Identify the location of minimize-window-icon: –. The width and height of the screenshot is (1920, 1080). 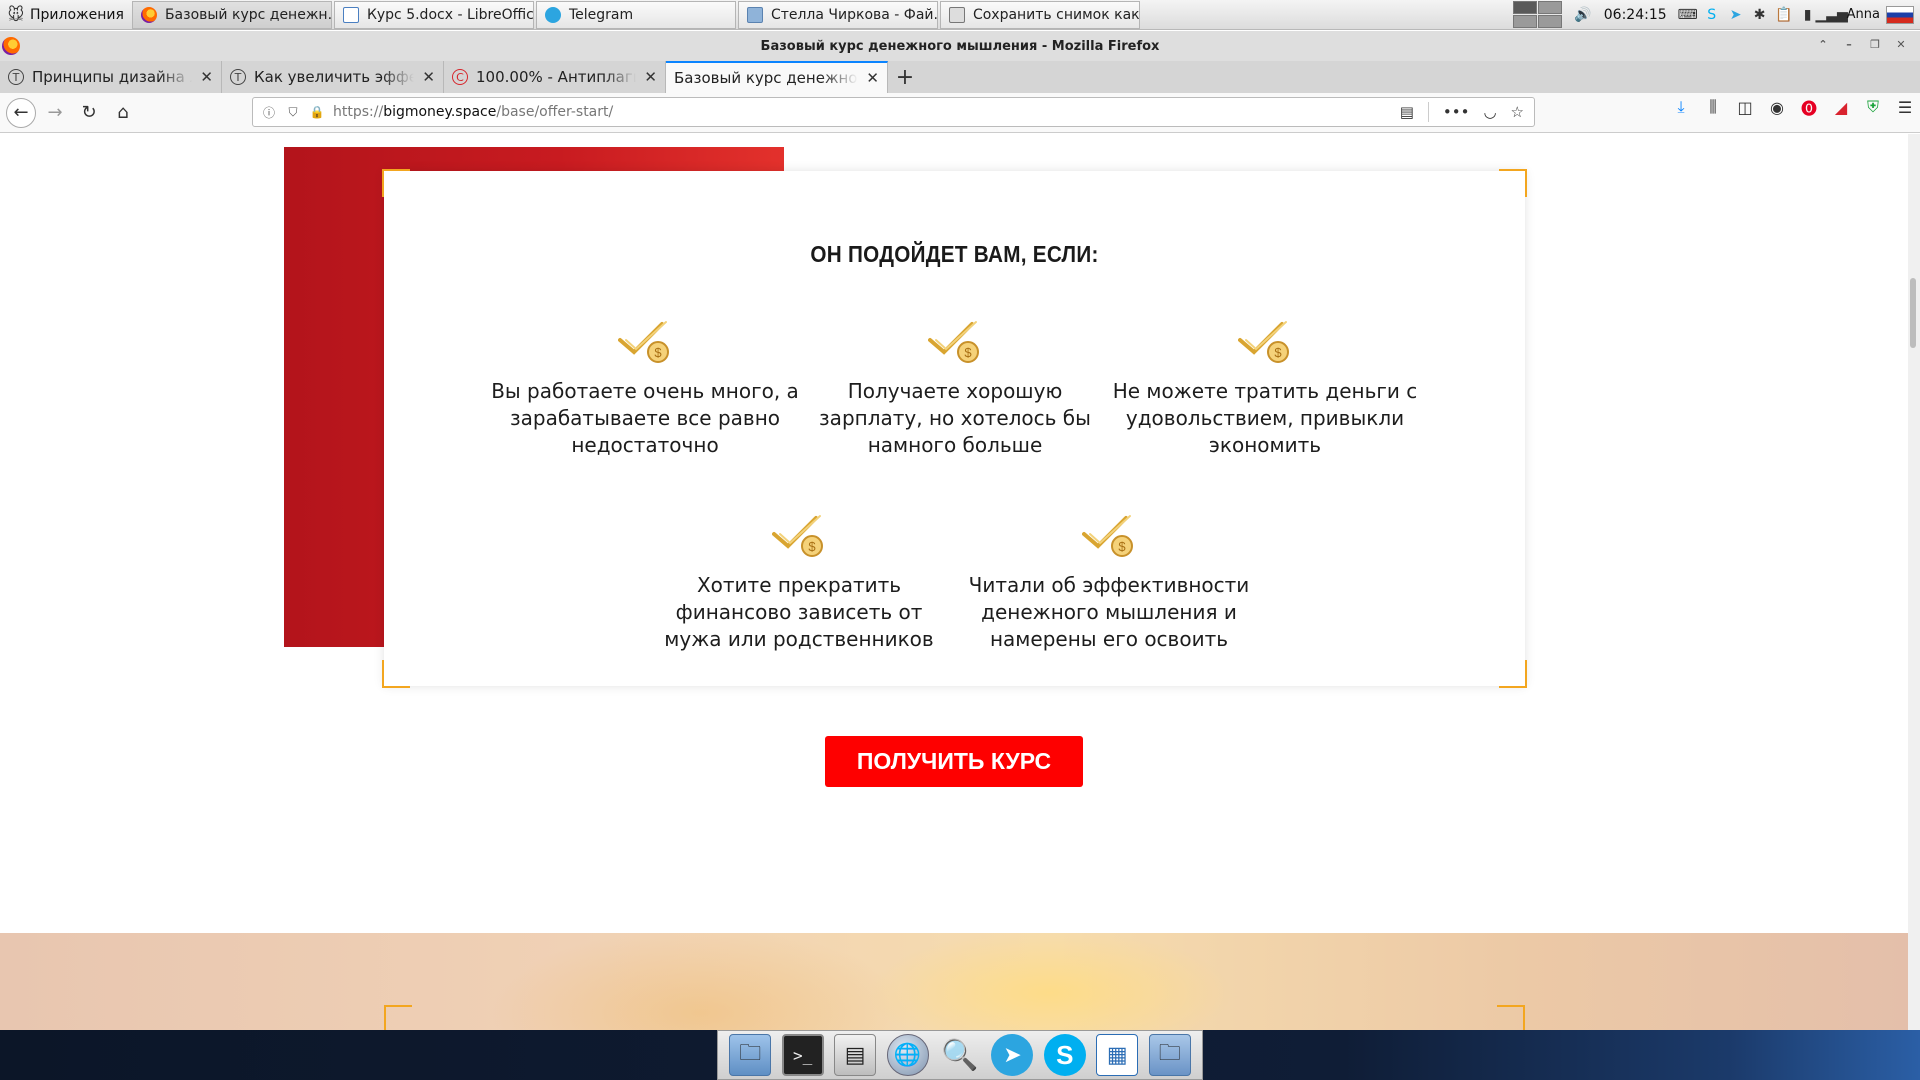
(1849, 45).